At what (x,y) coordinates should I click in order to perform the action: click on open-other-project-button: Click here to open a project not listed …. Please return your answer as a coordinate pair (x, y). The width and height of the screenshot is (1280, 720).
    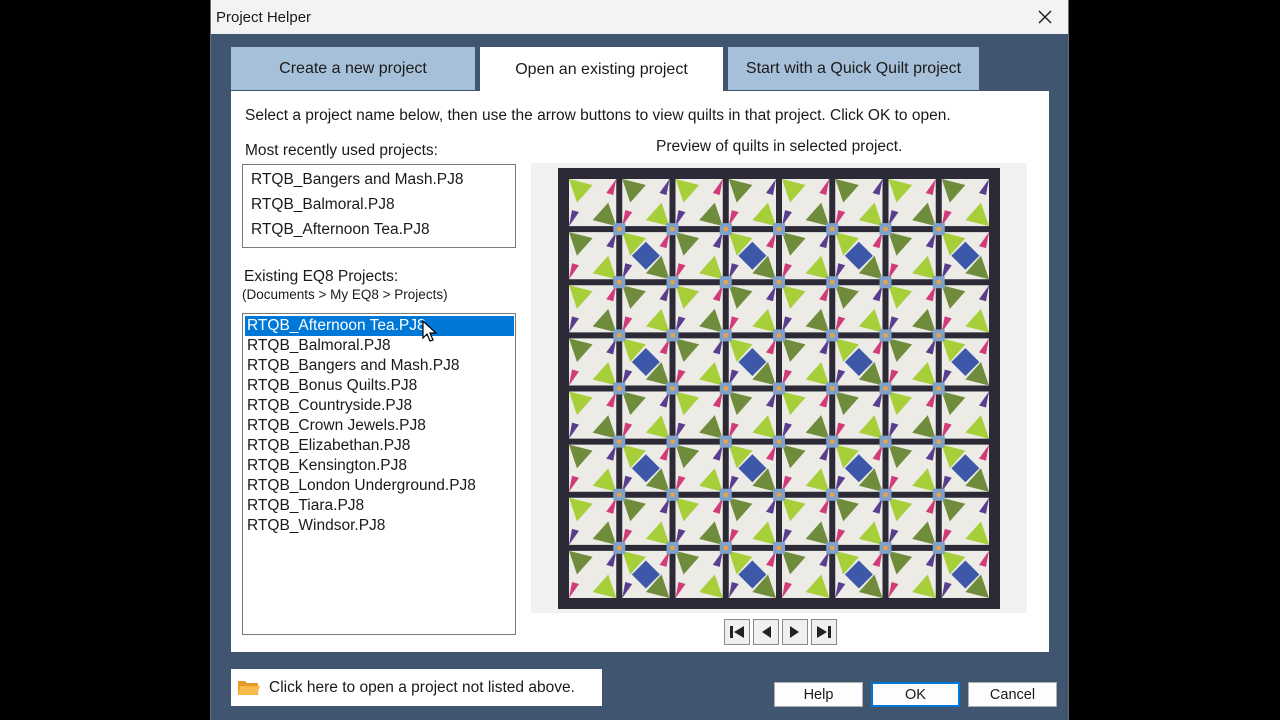
    Looking at the image, I should click on (416, 687).